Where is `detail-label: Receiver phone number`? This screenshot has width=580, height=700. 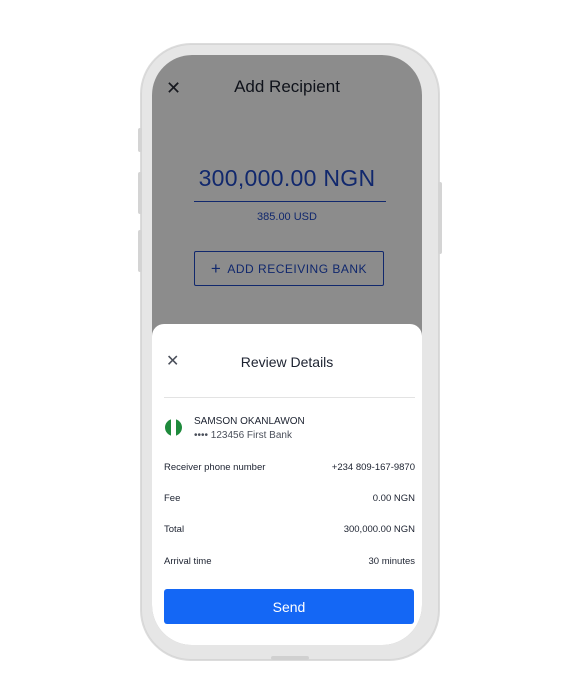 detail-label: Receiver phone number is located at coordinates (215, 467).